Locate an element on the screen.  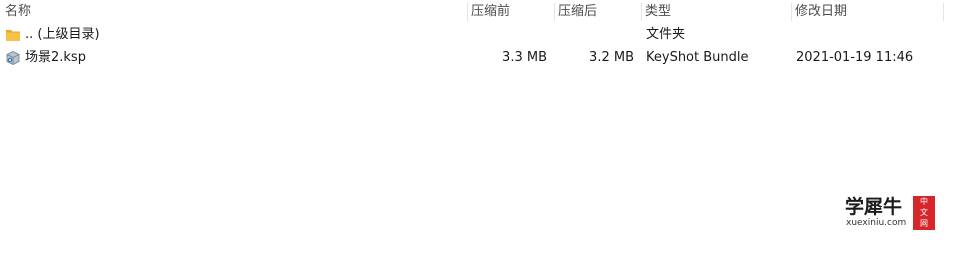
column-header-type: 类型 is located at coordinates (658, 12).